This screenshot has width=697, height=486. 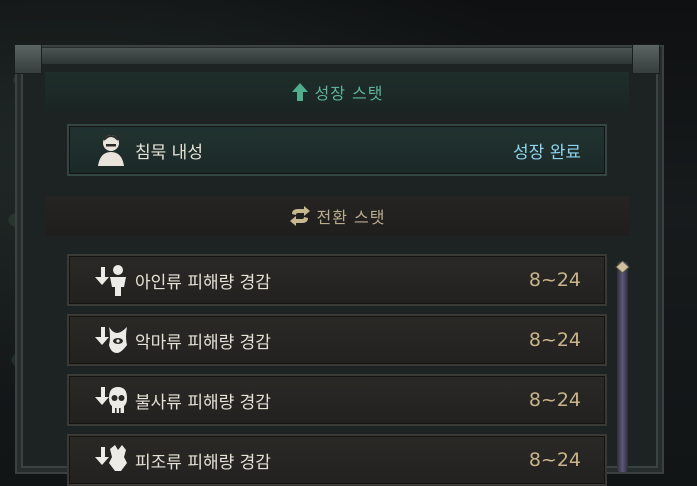 I want to click on stat-label: 피조류 피해량 경감, so click(x=203, y=462).